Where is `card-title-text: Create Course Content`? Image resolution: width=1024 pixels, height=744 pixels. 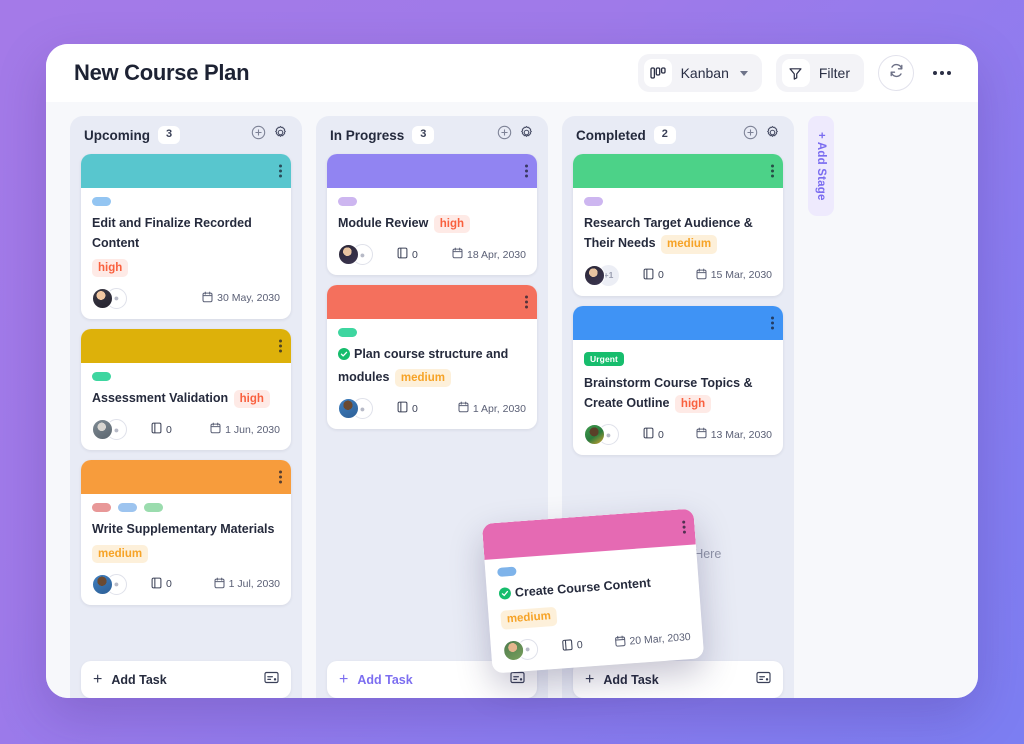
card-title-text: Create Course Content is located at coordinates (583, 587).